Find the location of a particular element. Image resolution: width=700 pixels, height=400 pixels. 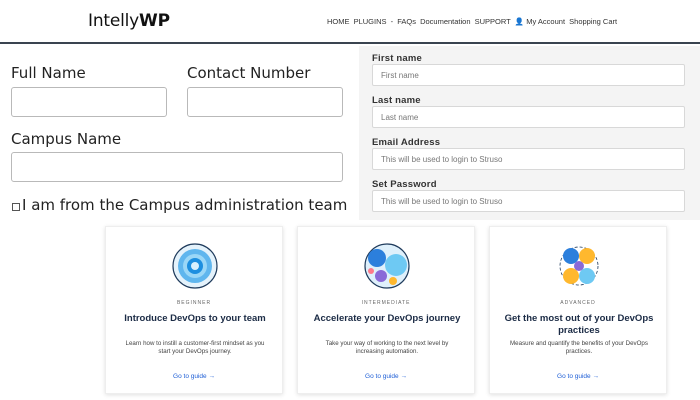

full-name-input is located at coordinates (89, 102).